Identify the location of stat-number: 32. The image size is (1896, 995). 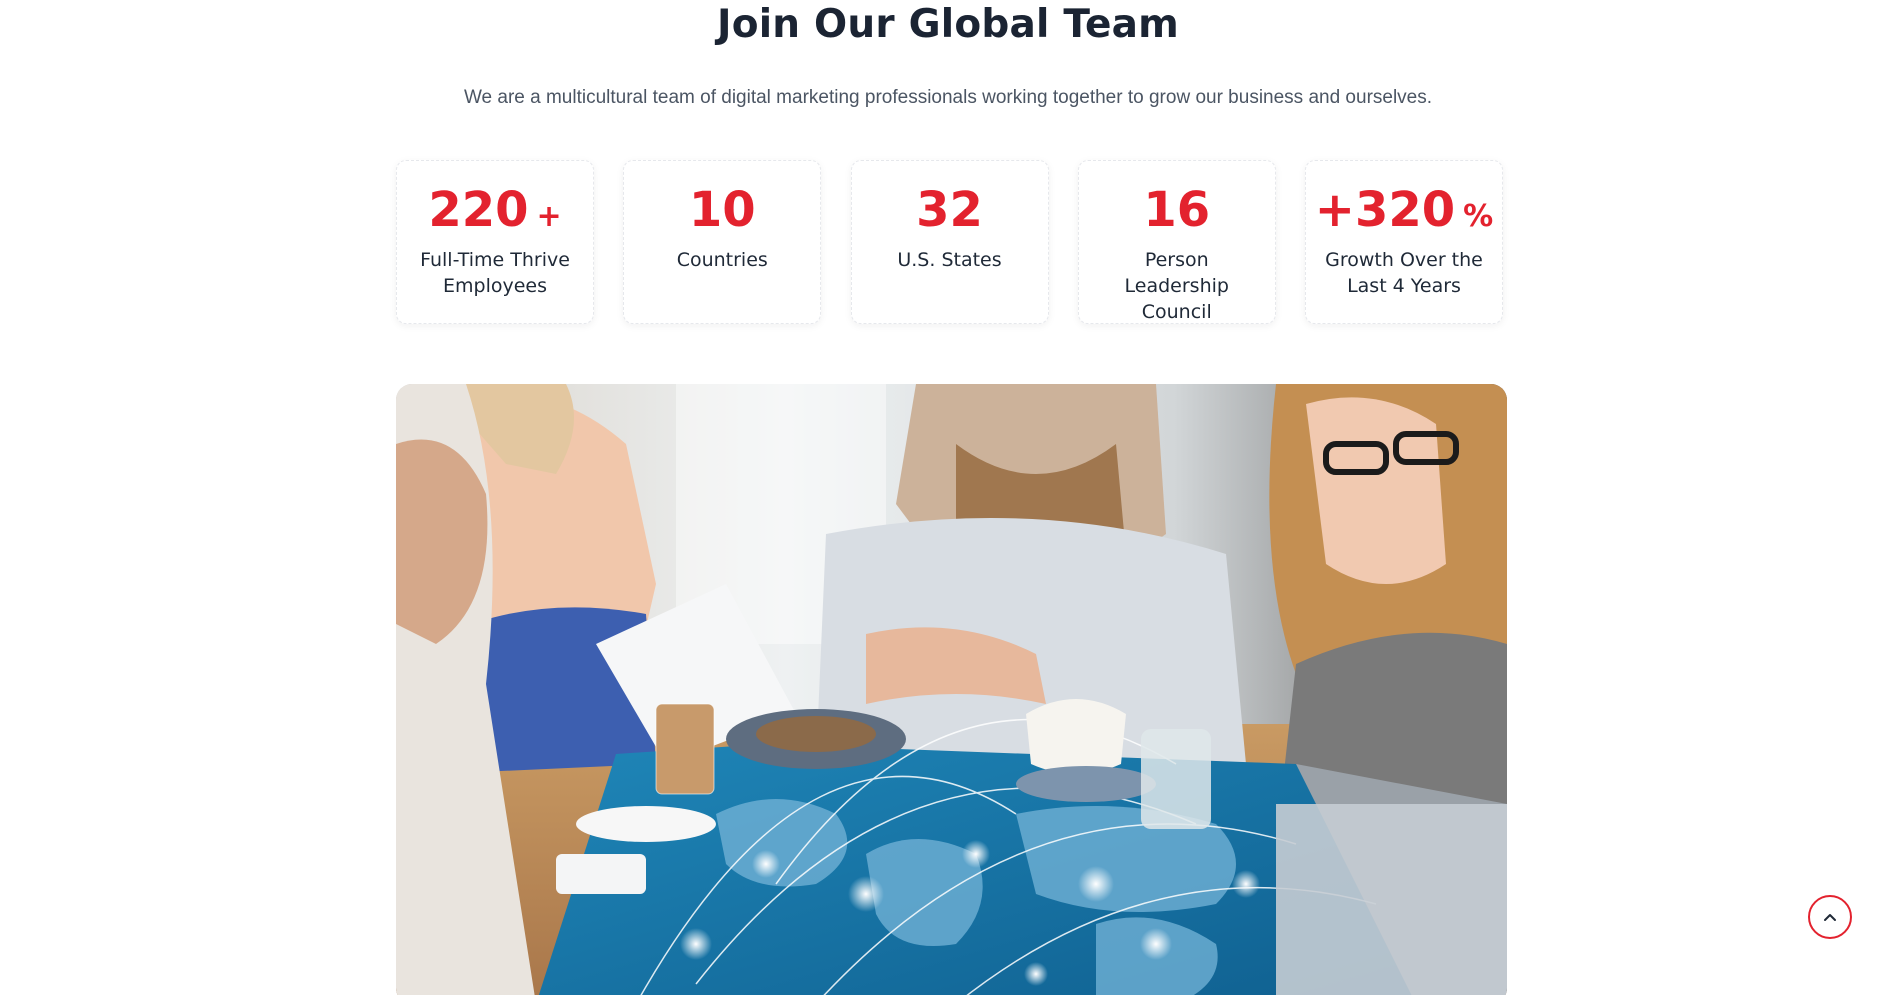
(949, 210).